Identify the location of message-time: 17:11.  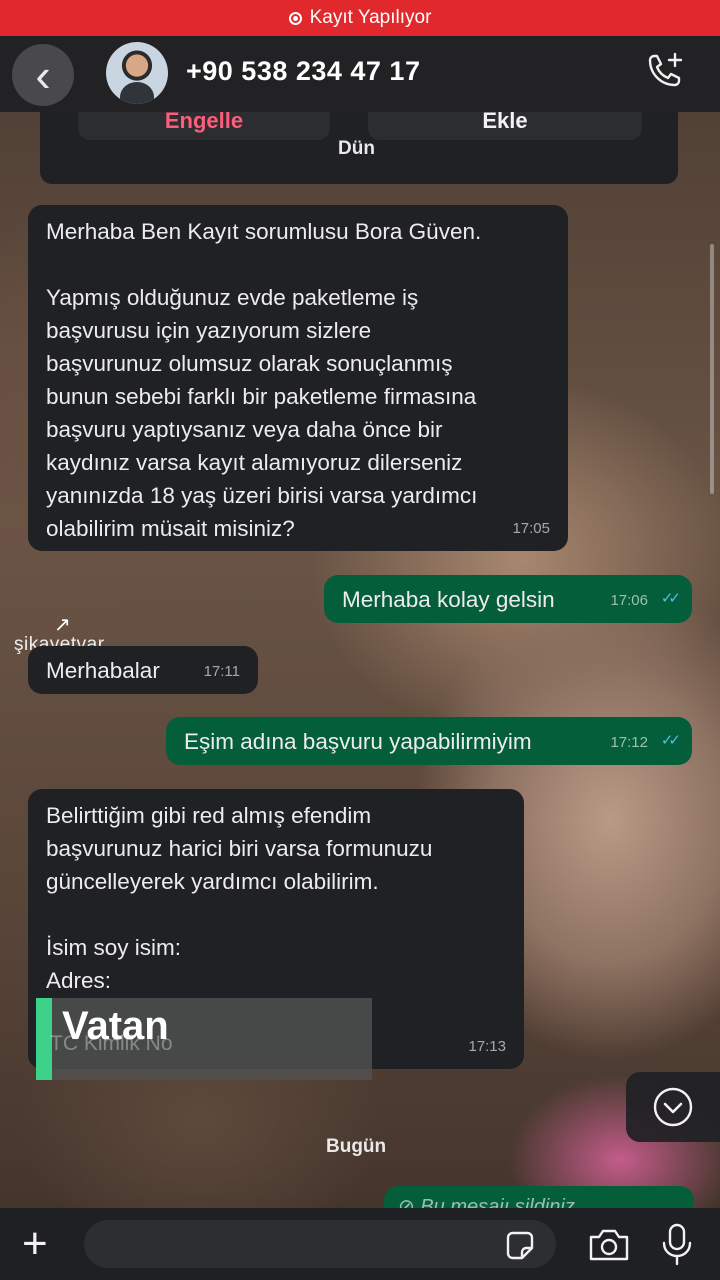
(221, 671).